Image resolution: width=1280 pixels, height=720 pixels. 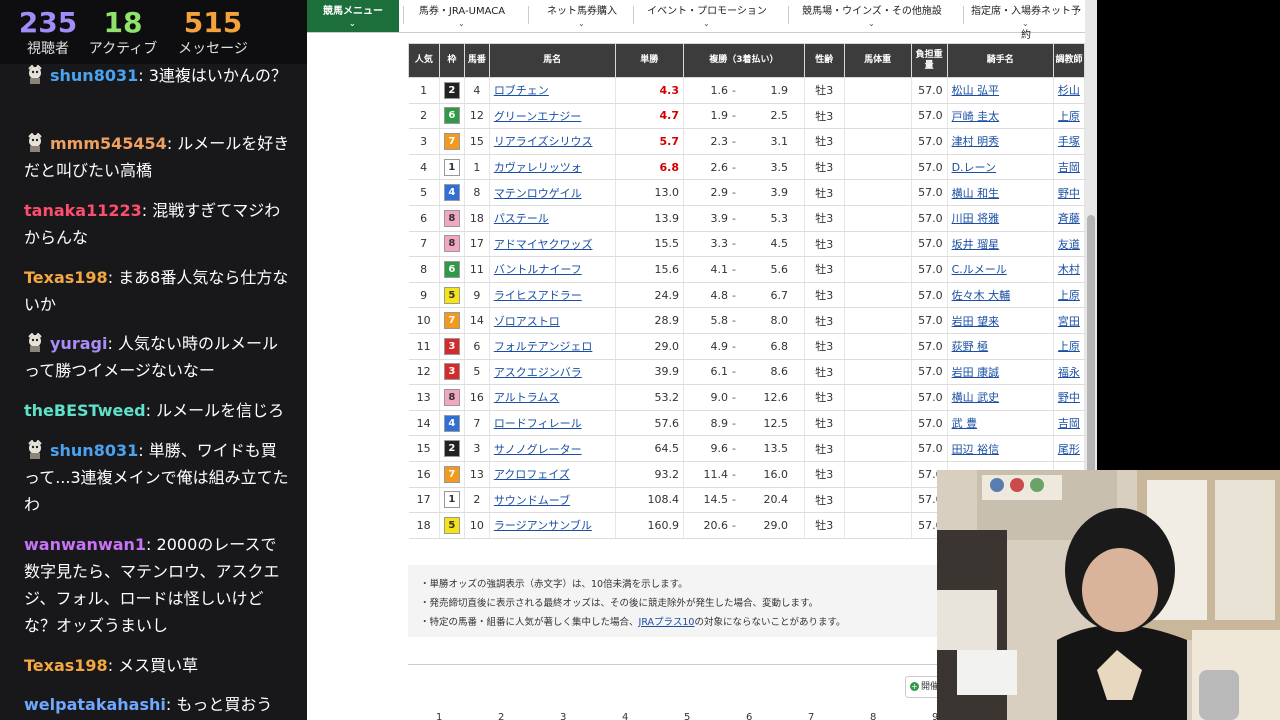 I want to click on jockey-link: 横山 和生, so click(x=1000, y=192).